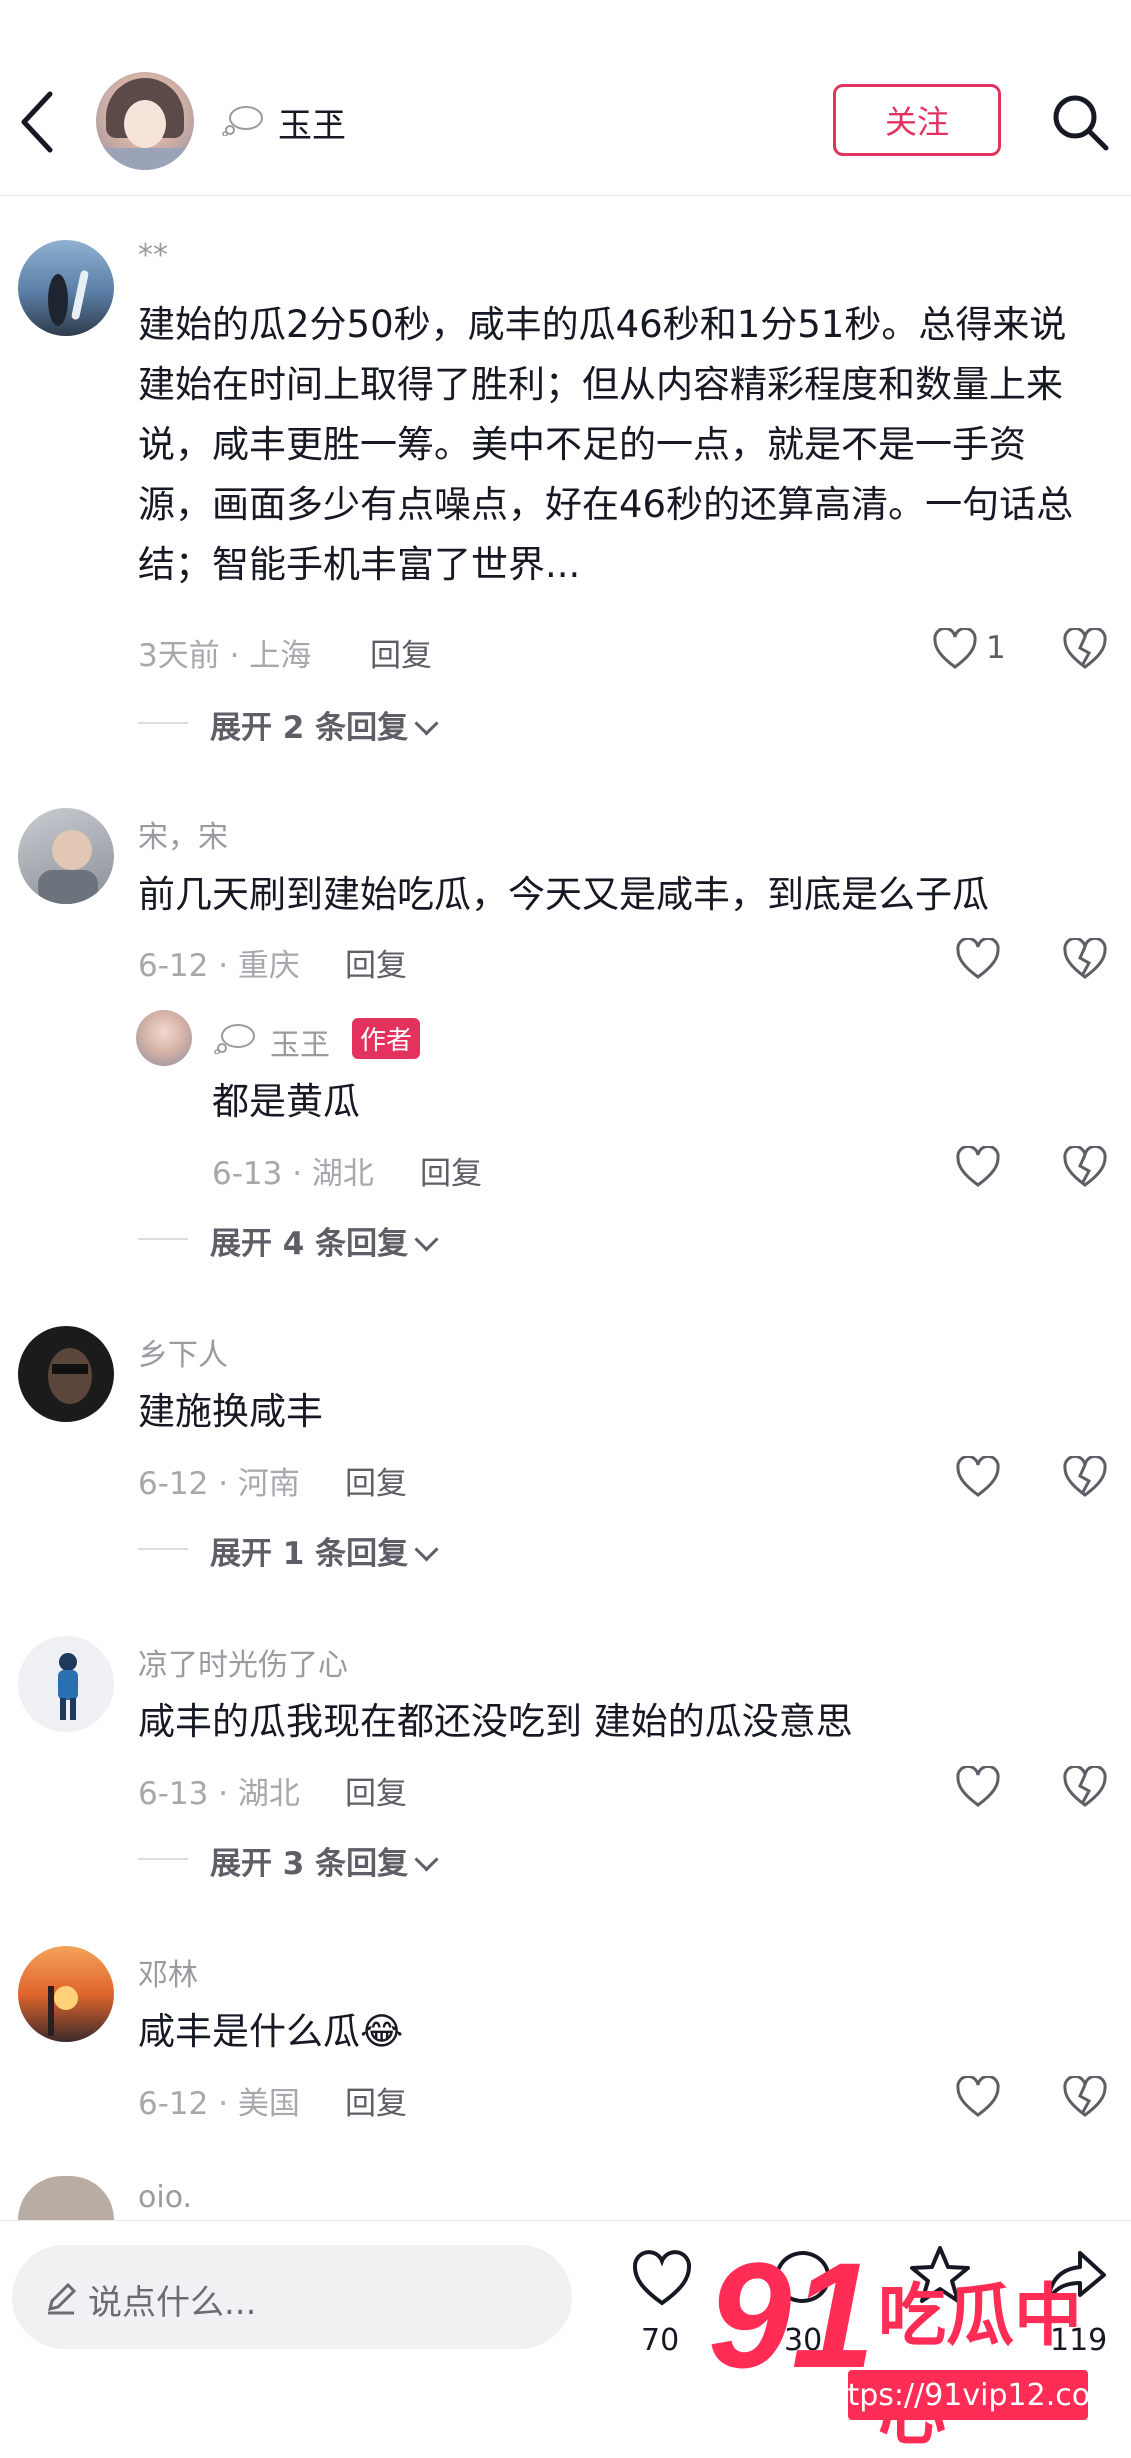  I want to click on expand-label: 展开 4 条回复, so click(309, 1244).